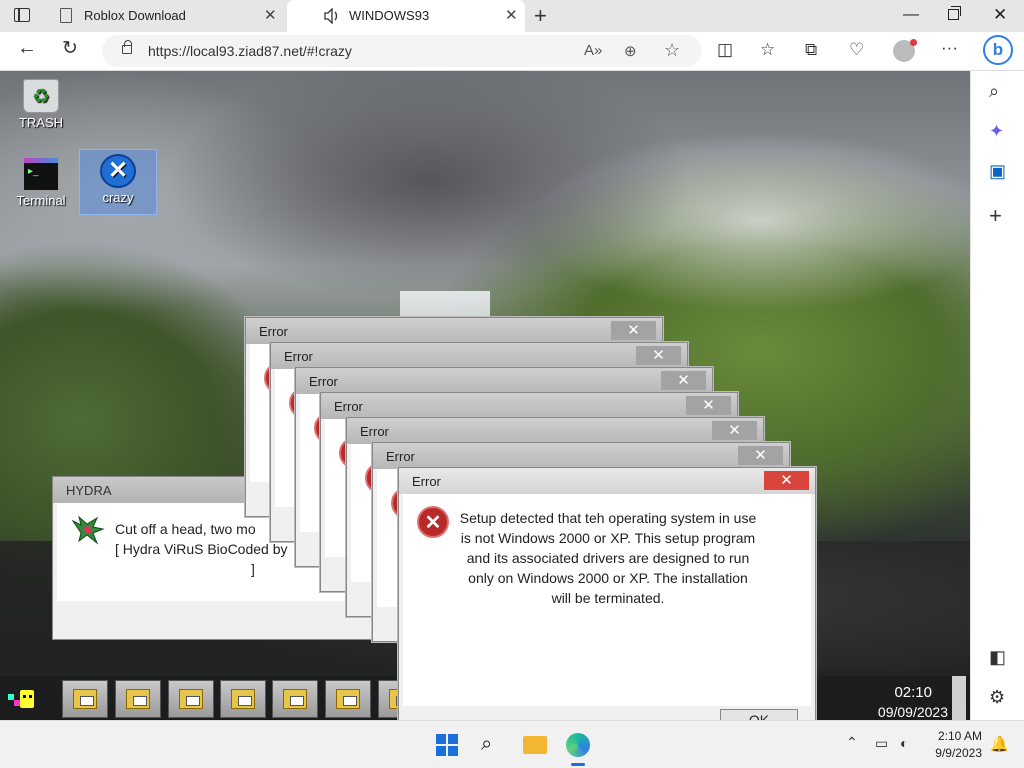  What do you see at coordinates (905, 50) in the screenshot?
I see `profile-avatar` at bounding box center [905, 50].